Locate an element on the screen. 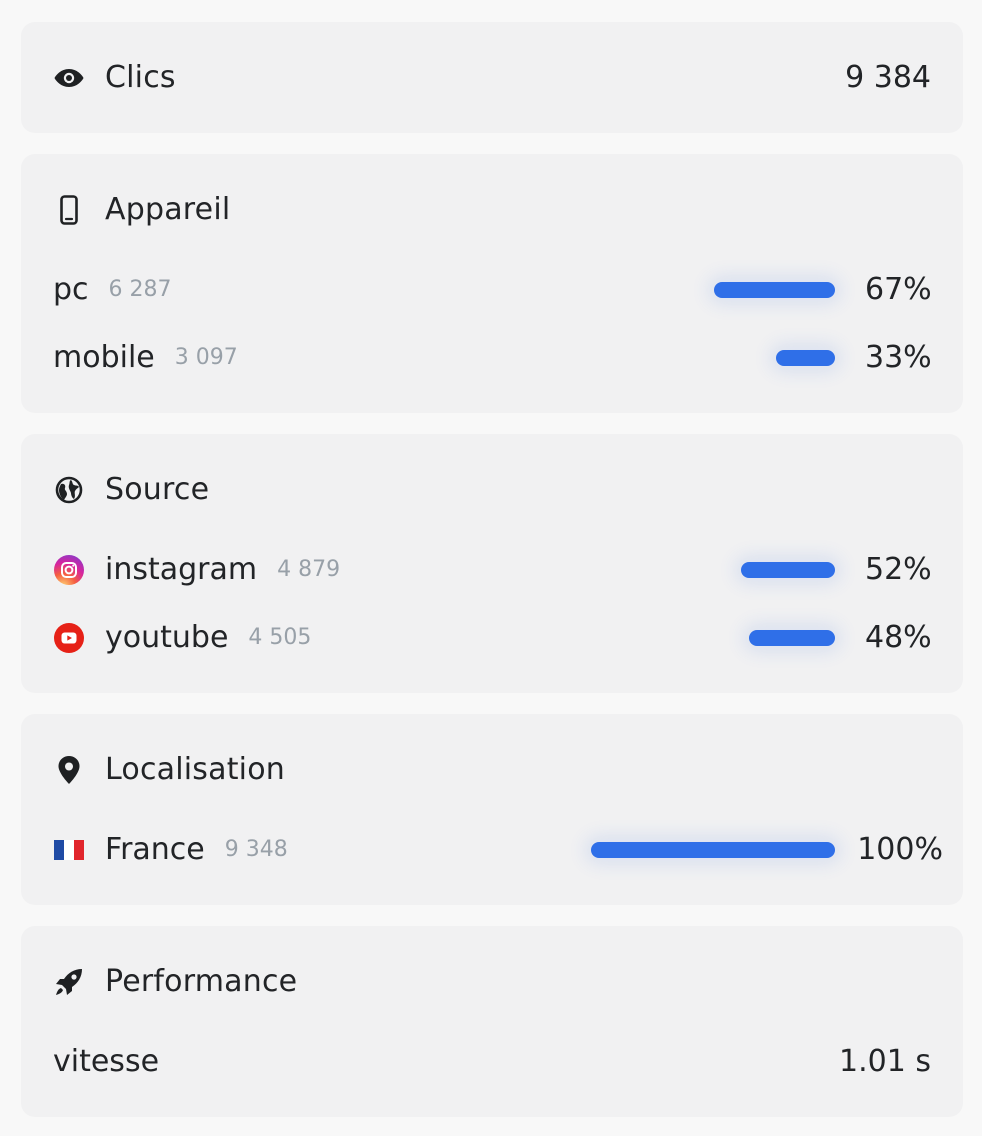 The height and width of the screenshot is (1136, 982). location-pin-icon is located at coordinates (69, 770).